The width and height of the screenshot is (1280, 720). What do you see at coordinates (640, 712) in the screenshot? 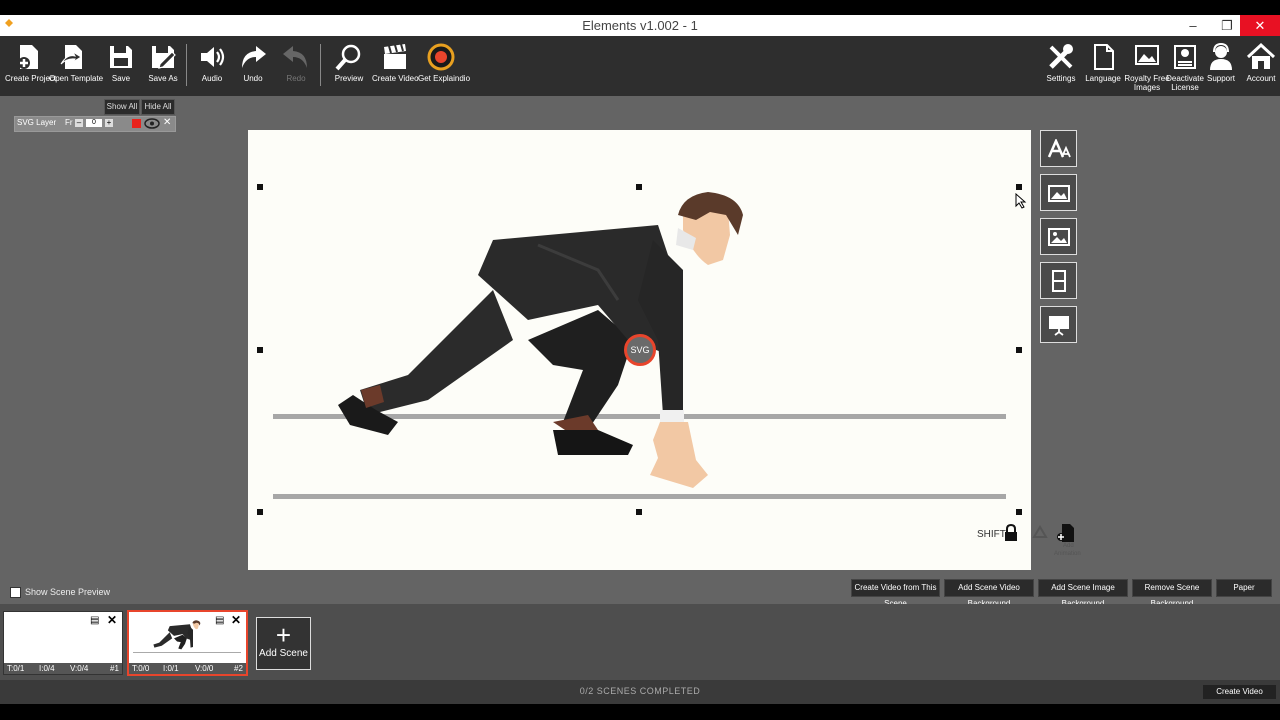
I see `bottom-strip` at bounding box center [640, 712].